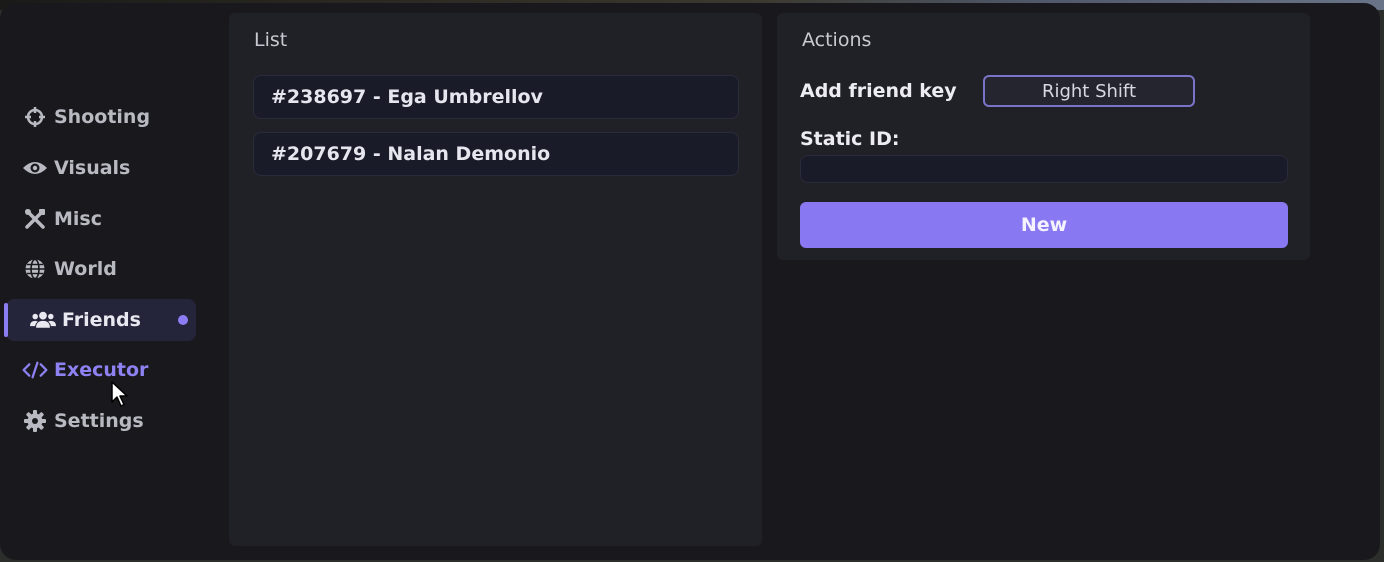  I want to click on sidebar-item-label: Friends, so click(101, 320).